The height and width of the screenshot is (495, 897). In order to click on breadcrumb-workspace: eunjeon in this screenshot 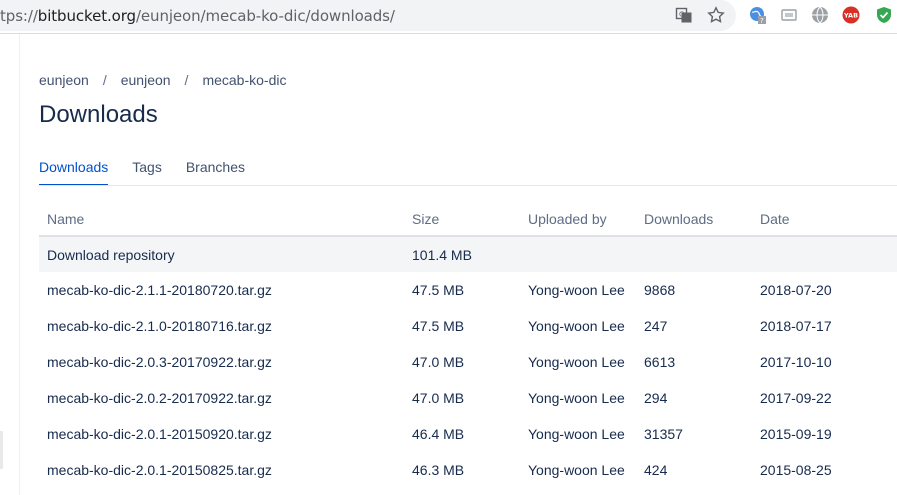, I will do `click(64, 80)`.